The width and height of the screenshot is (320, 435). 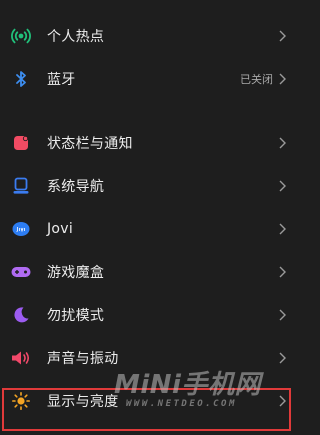 I want to click on settings-item-label: 勿扰模式, so click(x=76, y=315).